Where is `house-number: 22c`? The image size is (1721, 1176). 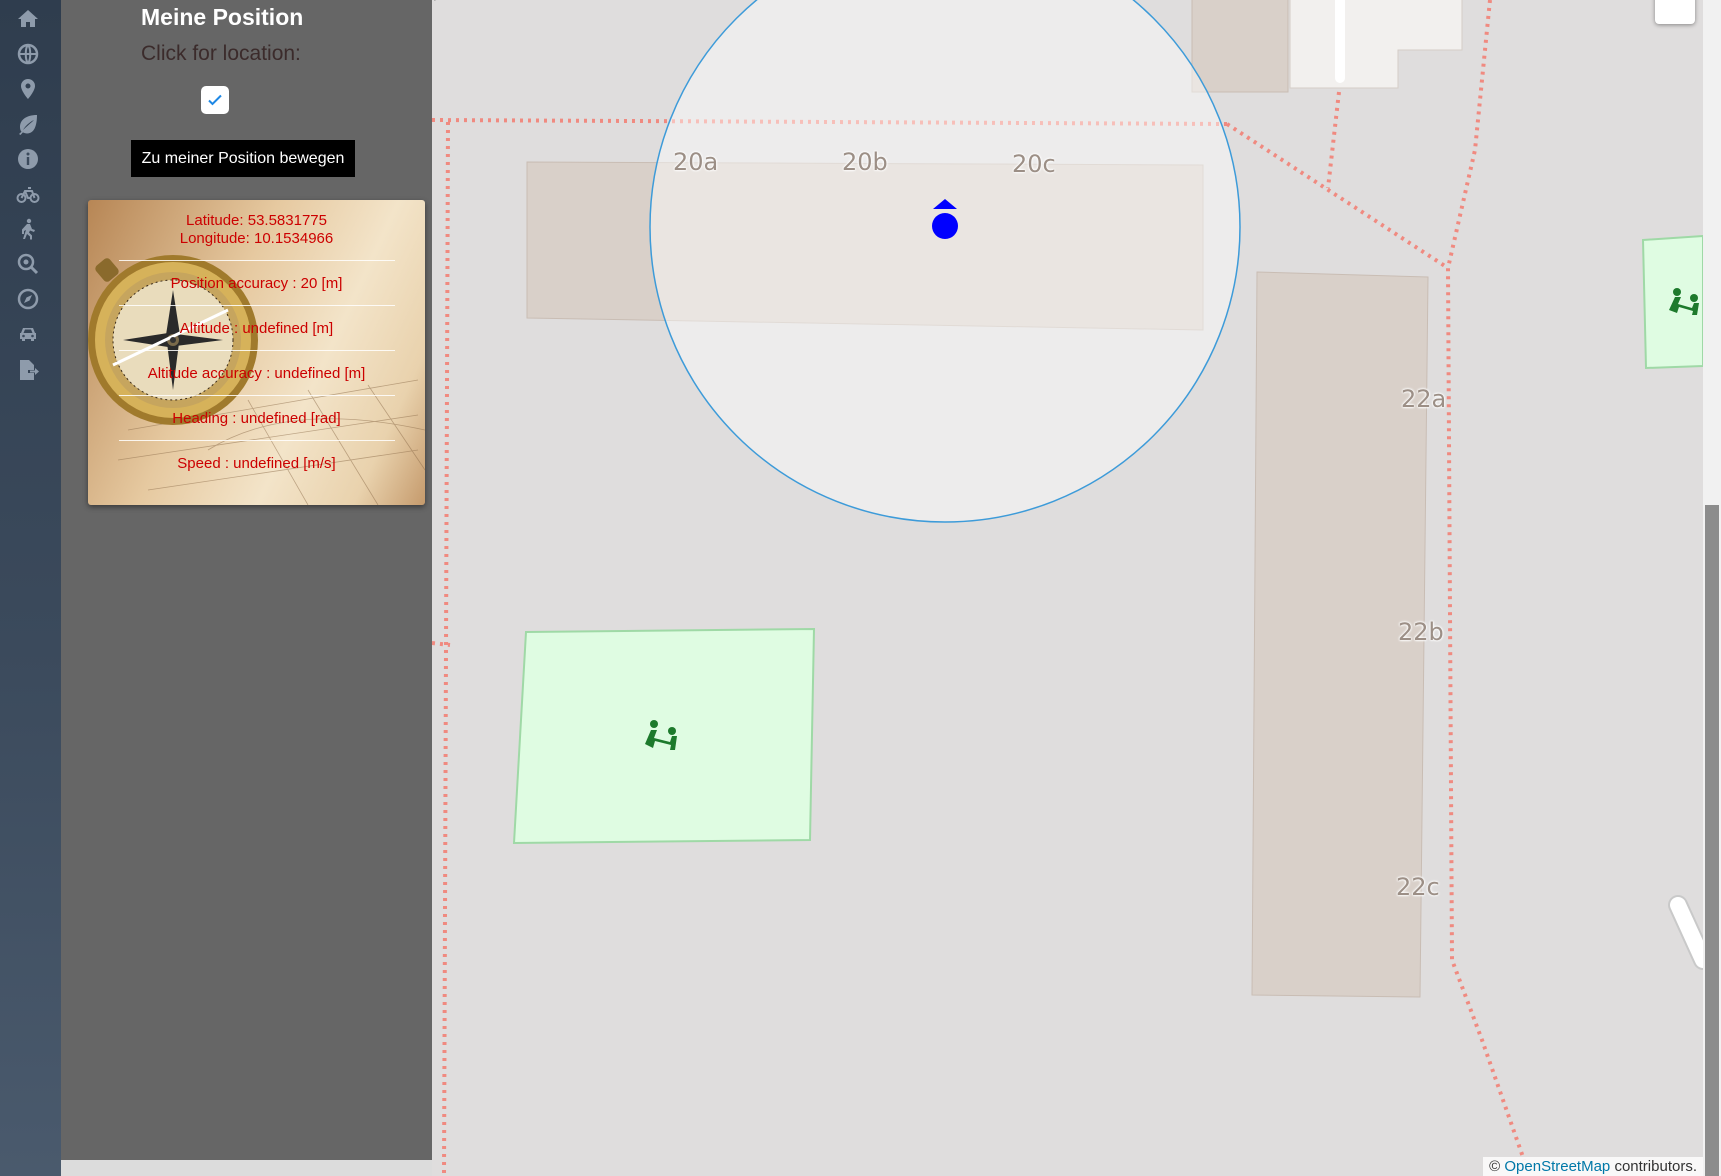
house-number: 22c is located at coordinates (1418, 887).